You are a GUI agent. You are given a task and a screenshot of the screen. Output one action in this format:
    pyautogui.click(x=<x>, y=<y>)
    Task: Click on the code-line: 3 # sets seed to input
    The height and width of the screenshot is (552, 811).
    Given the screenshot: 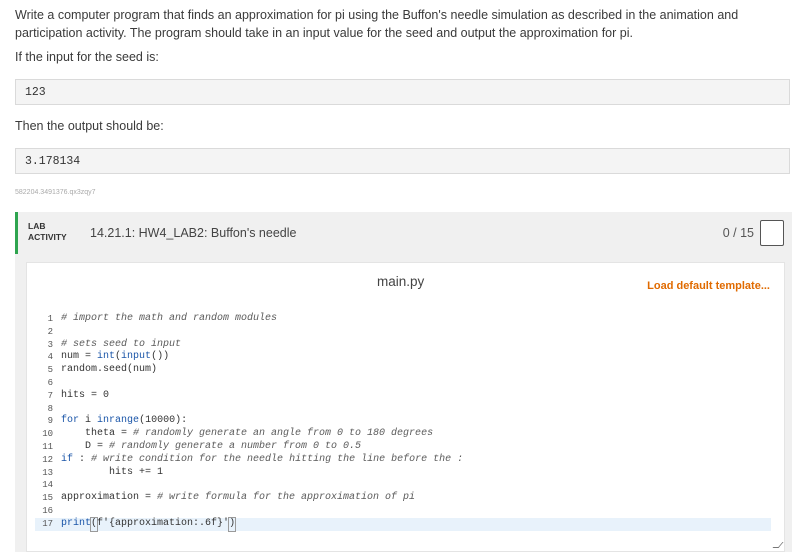 What is the action you would take?
    pyautogui.click(x=403, y=345)
    